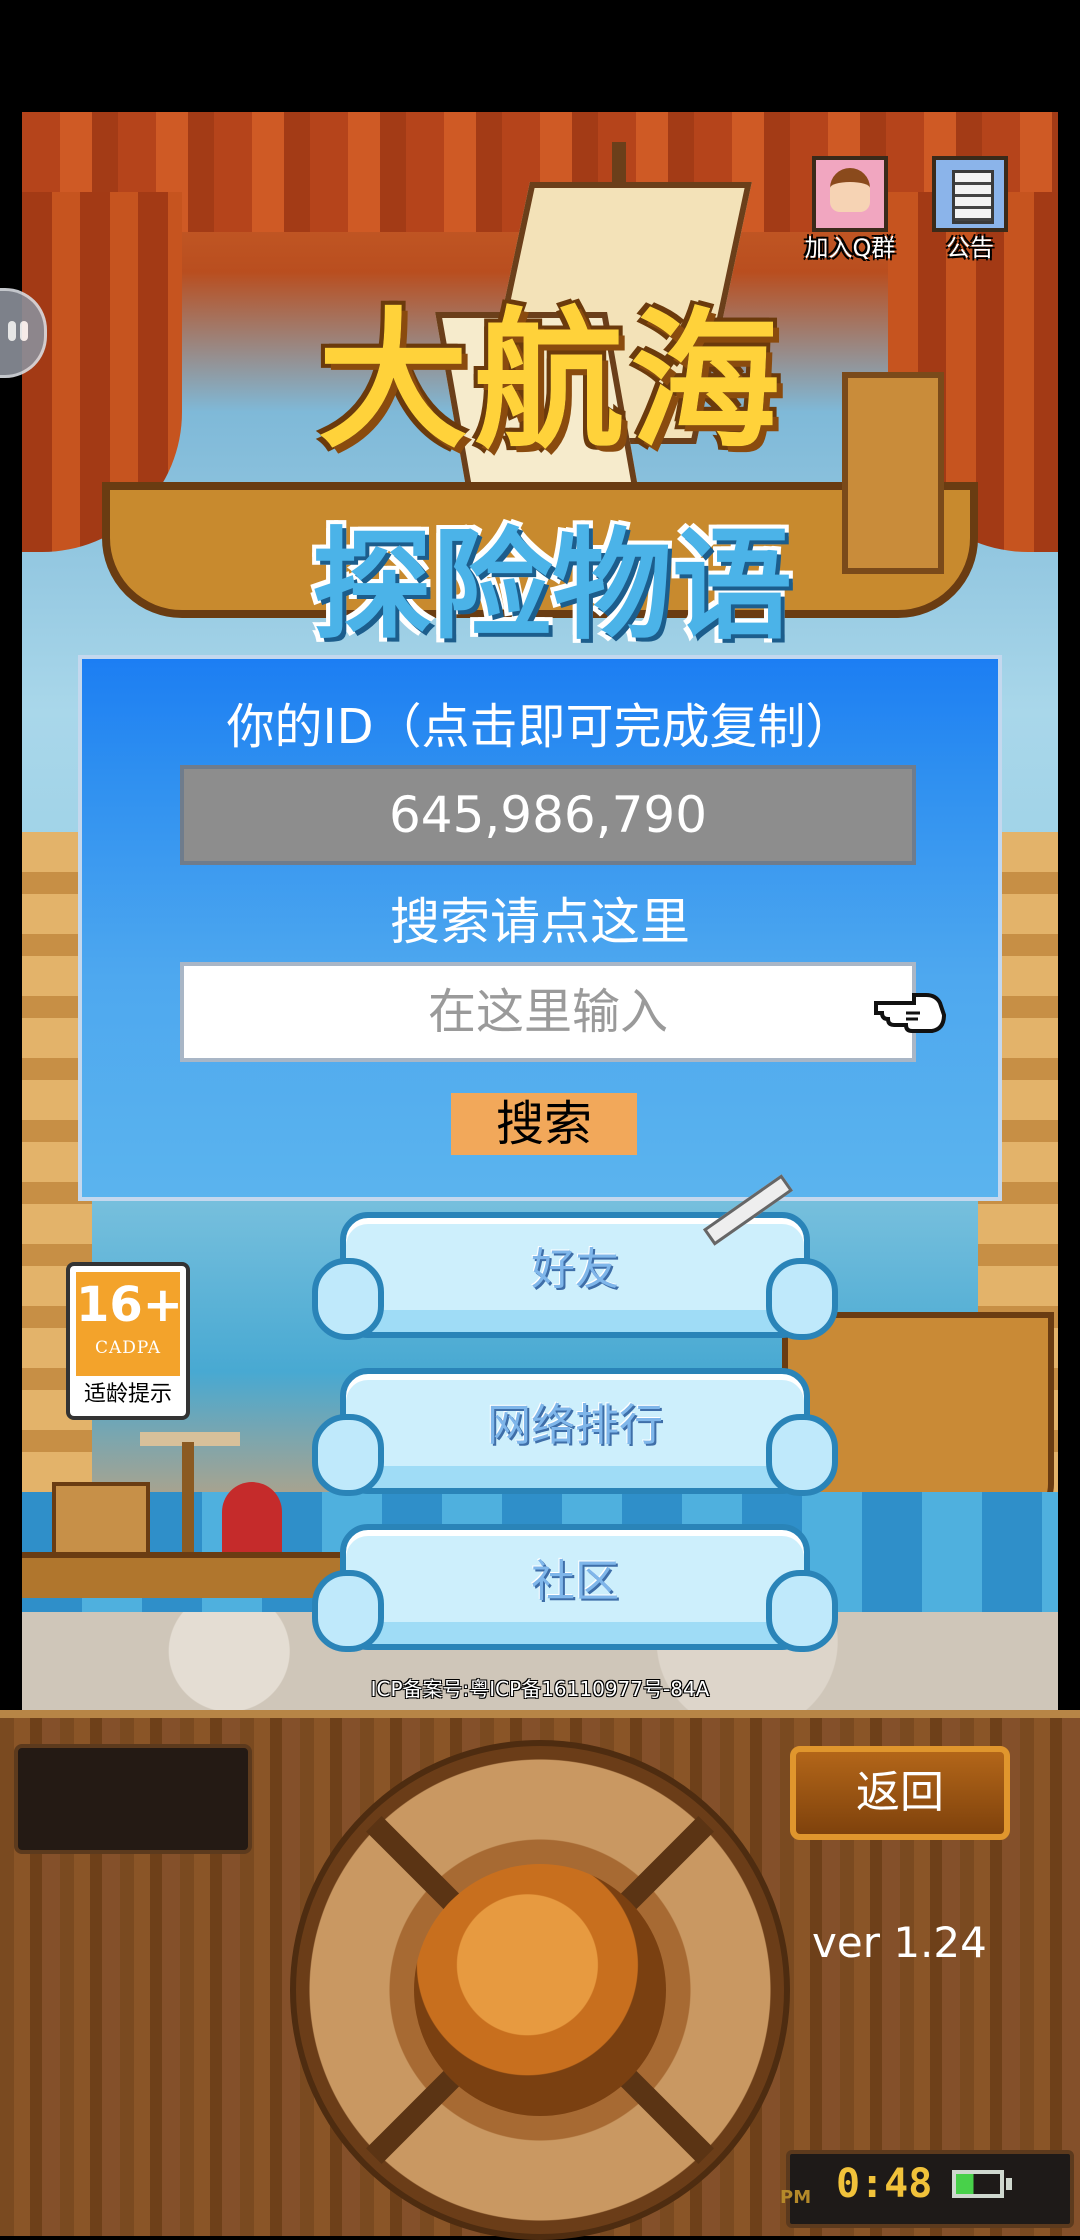 The image size is (1080, 2240). Describe the element at coordinates (540, 922) in the screenshot. I see `search-hint-text: 搜索请点这里` at that location.